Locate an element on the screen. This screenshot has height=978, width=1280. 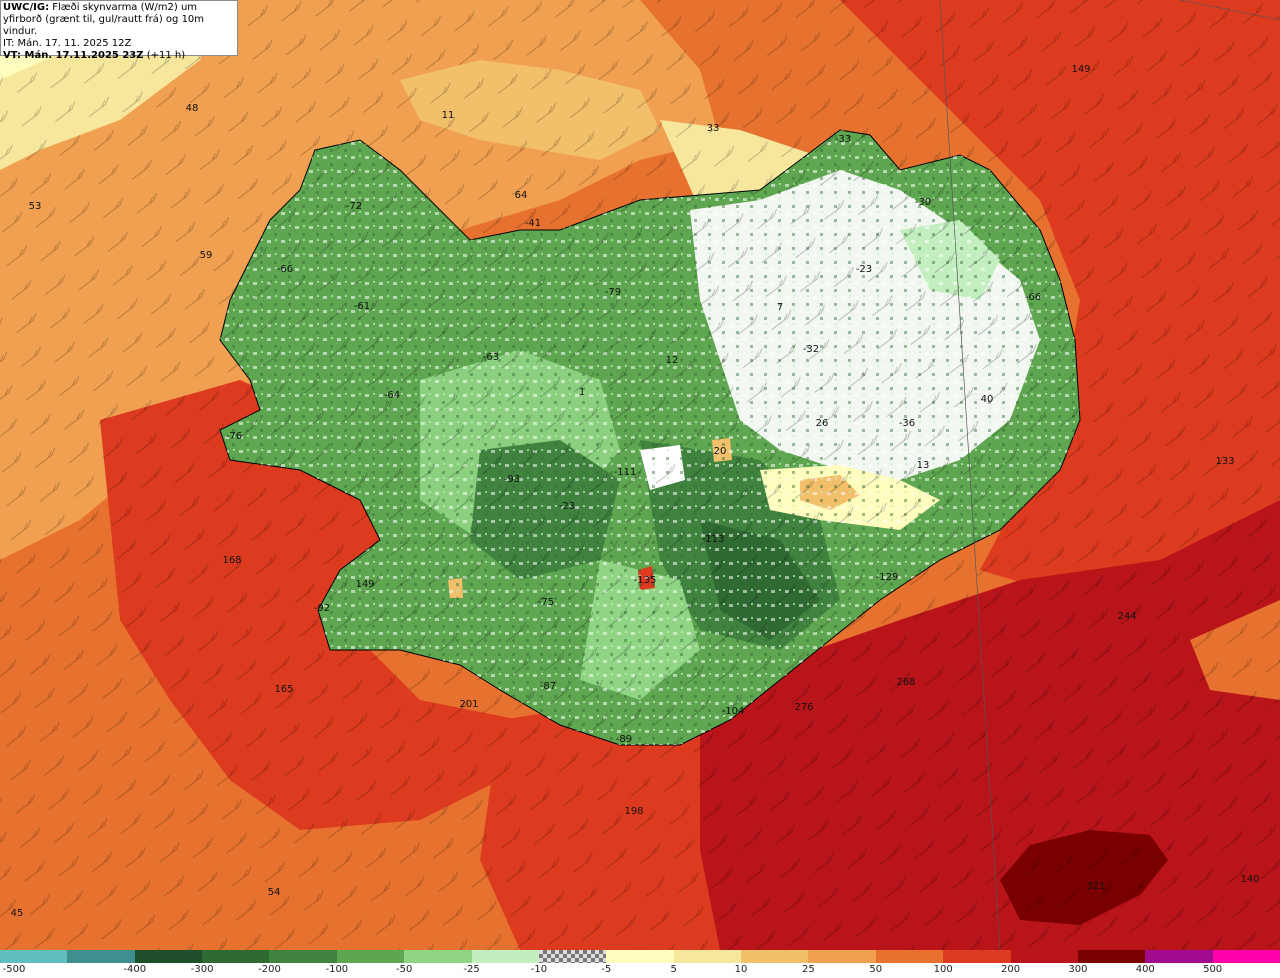
field-value-label: 321 is located at coordinates (1096, 886).